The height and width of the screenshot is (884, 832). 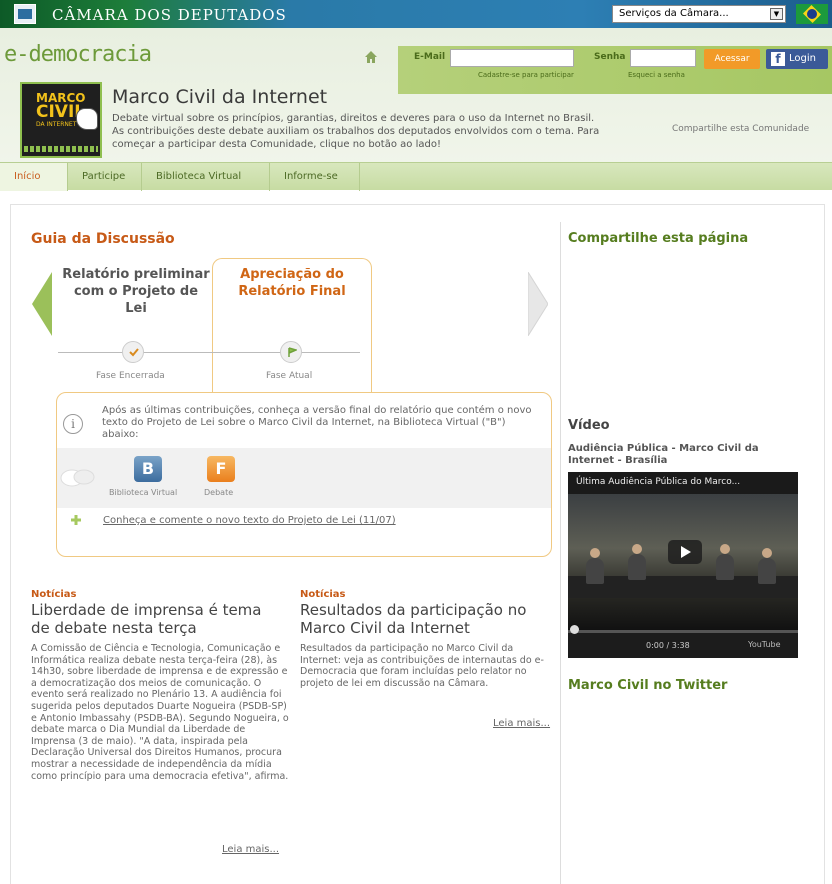 What do you see at coordinates (289, 376) in the screenshot?
I see `phase-current-label: Fase Atual` at bounding box center [289, 376].